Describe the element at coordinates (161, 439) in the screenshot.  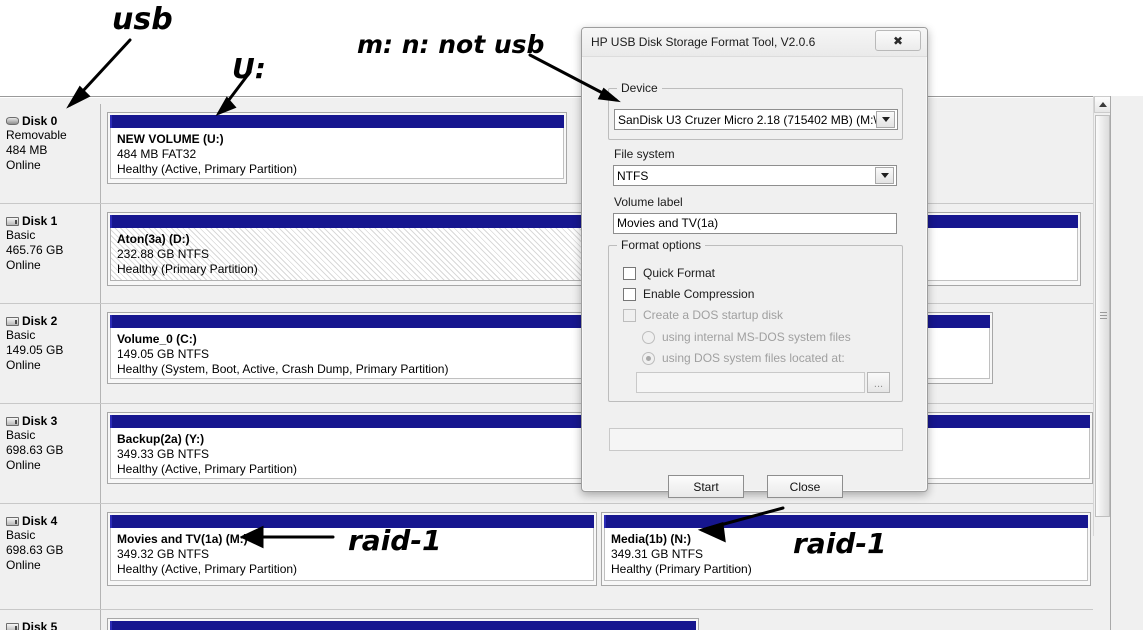
I see `volume-name: Backup(2a) (Y:)` at that location.